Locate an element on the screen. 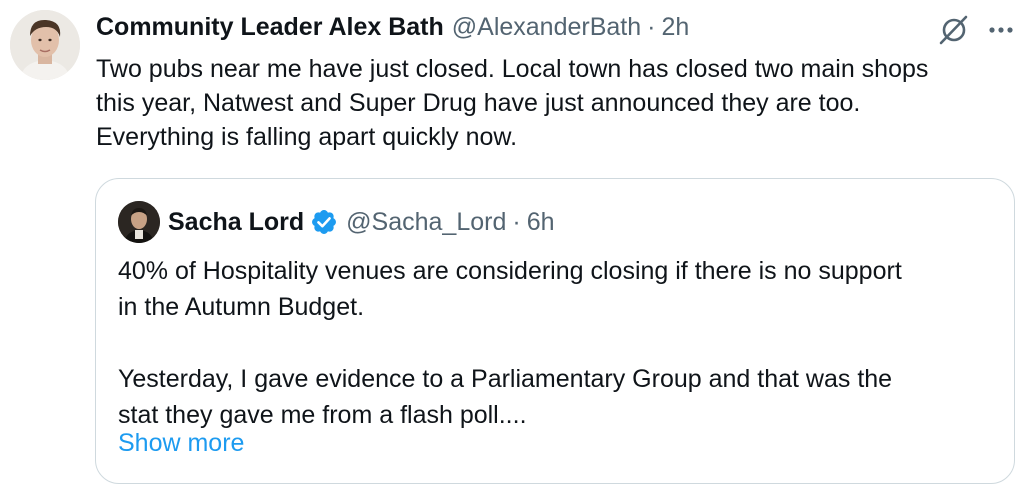 Image resolution: width=1024 pixels, height=497 pixels. quote-timestamp: 6h is located at coordinates (541, 222).